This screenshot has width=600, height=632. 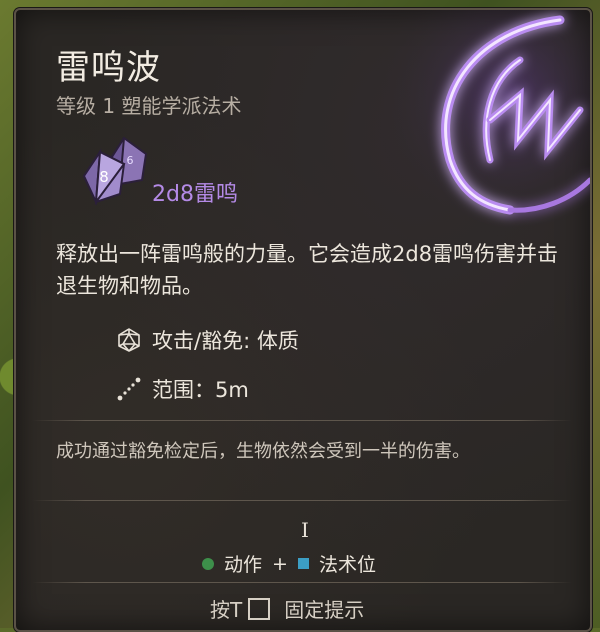 I want to click on spell-description: 释放出一阵雷鸣般的力量。它会造成2d8雷鸣伤害并击退生物和物品。, so click(x=307, y=270).